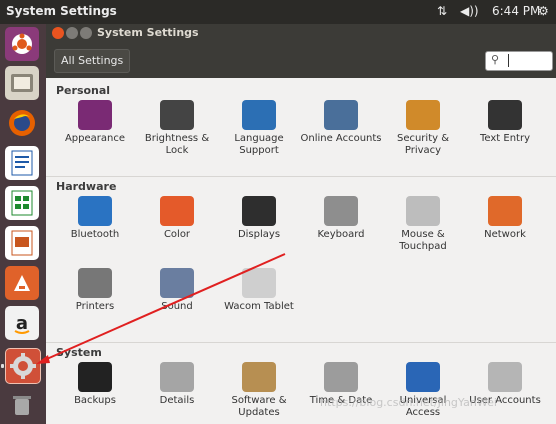 This screenshot has width=556, height=424. I want to click on minimize-icon, so click(72, 33).